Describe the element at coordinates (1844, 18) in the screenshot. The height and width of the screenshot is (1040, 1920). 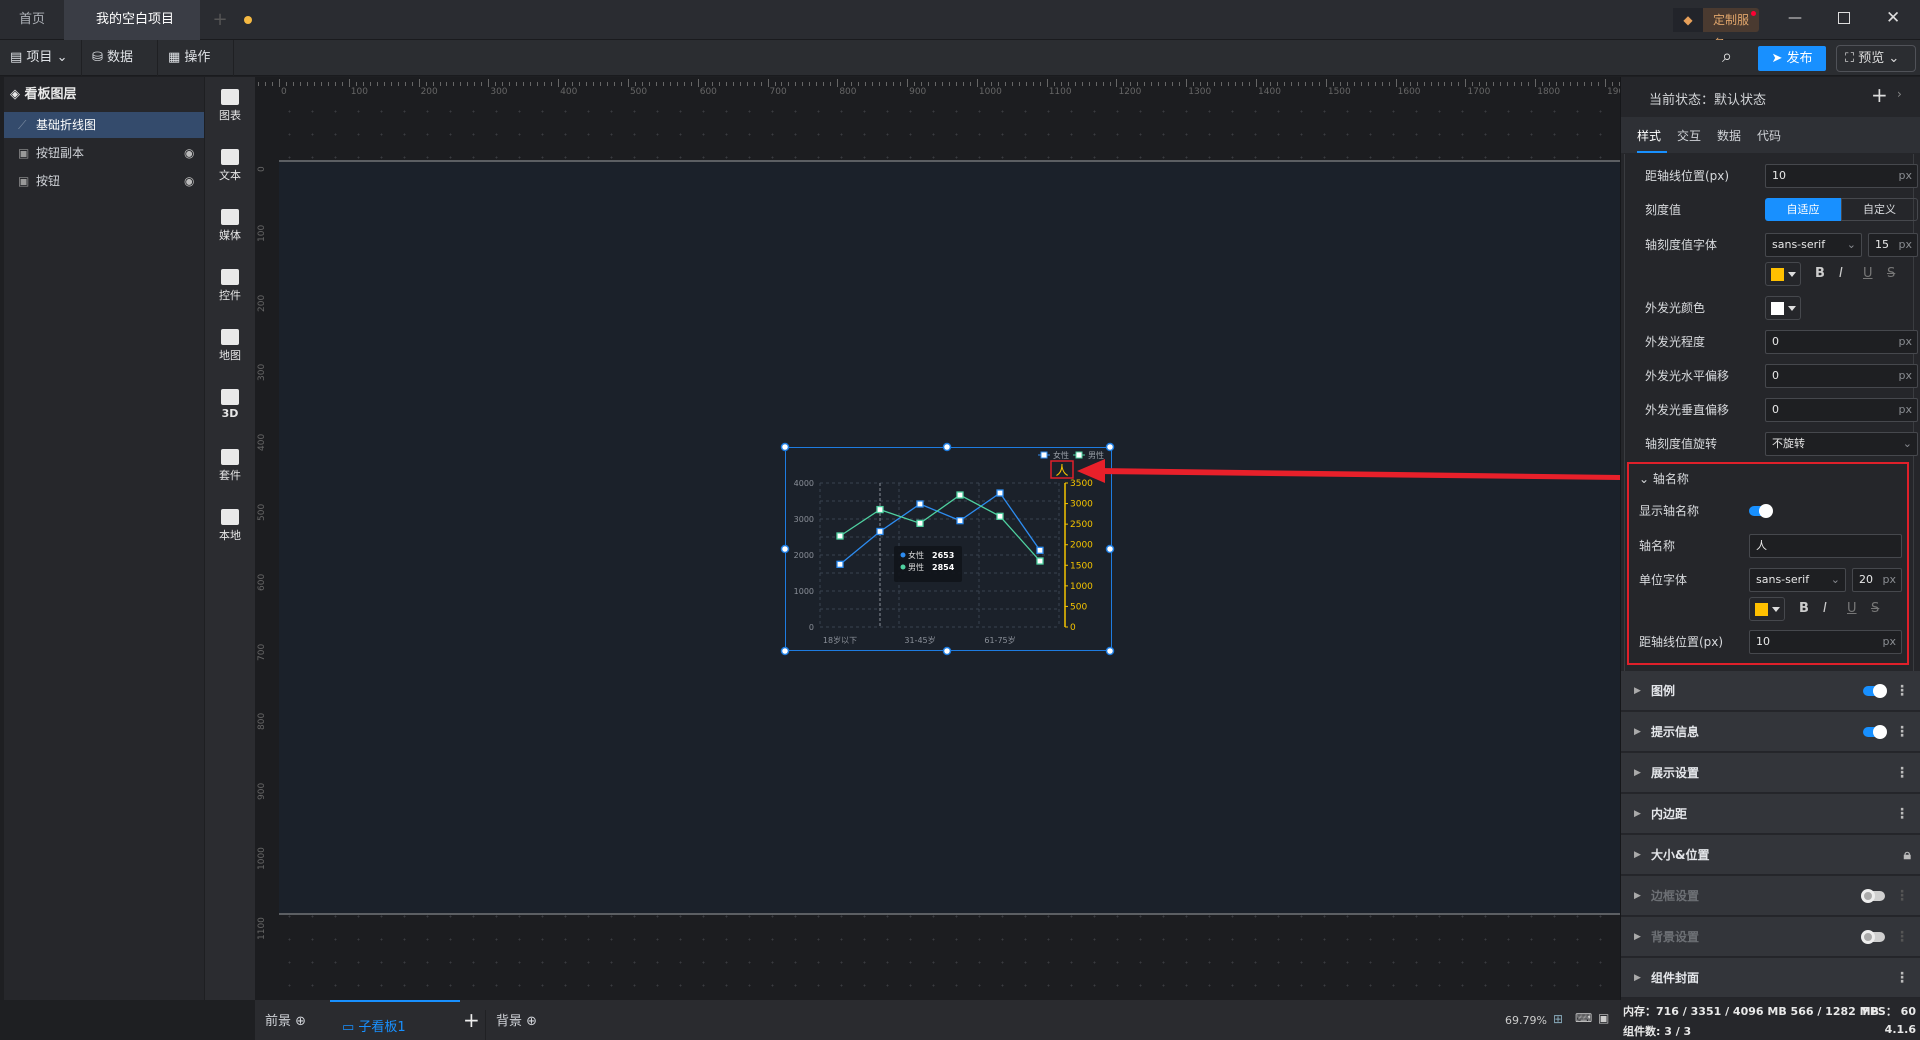
I see `restore-button` at that location.